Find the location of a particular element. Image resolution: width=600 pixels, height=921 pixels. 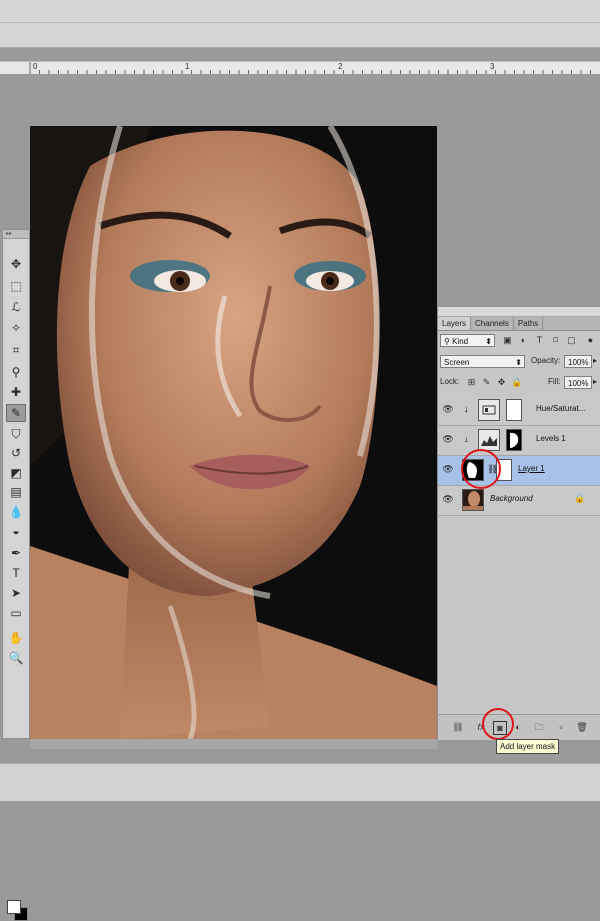

layer-row-levels: 👁 ↓ Levels 1 is located at coordinates (519, 441).